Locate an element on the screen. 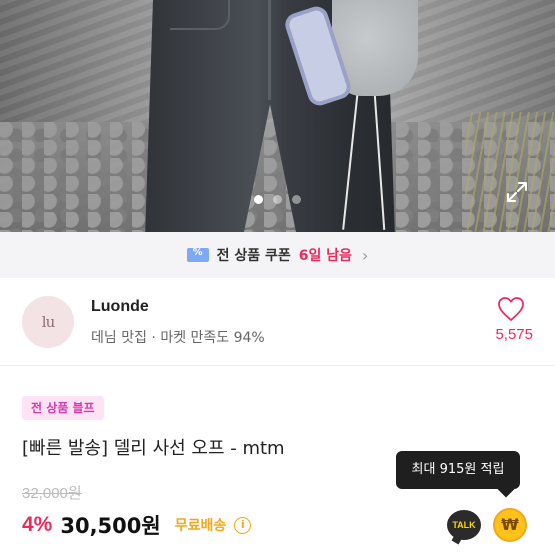 This screenshot has width=555, height=555. carousel-indicator is located at coordinates (277, 199).